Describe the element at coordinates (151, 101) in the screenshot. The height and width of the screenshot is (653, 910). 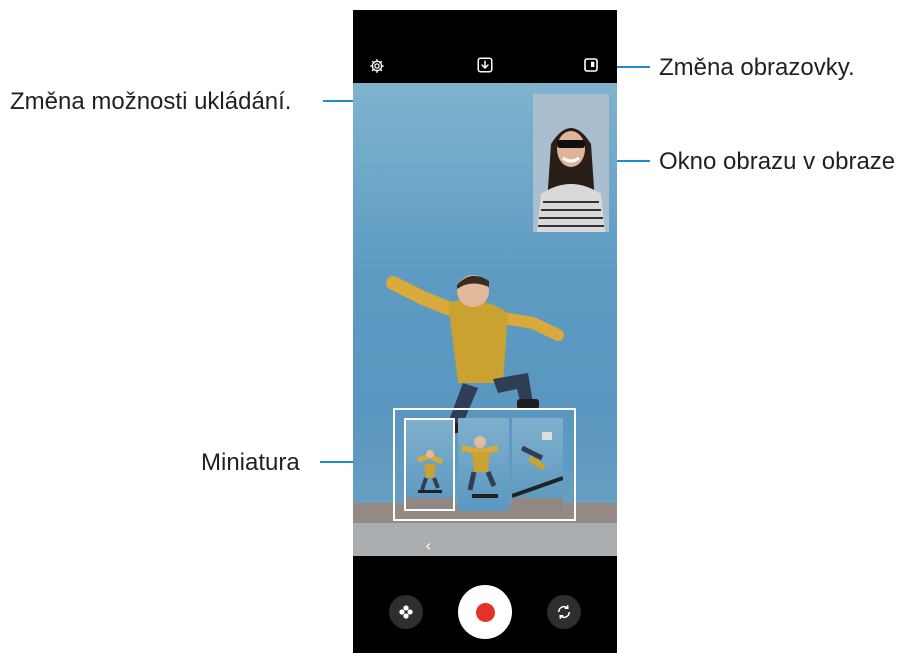
I see `callout-save-option: Změna možnosti ukládání.` at that location.